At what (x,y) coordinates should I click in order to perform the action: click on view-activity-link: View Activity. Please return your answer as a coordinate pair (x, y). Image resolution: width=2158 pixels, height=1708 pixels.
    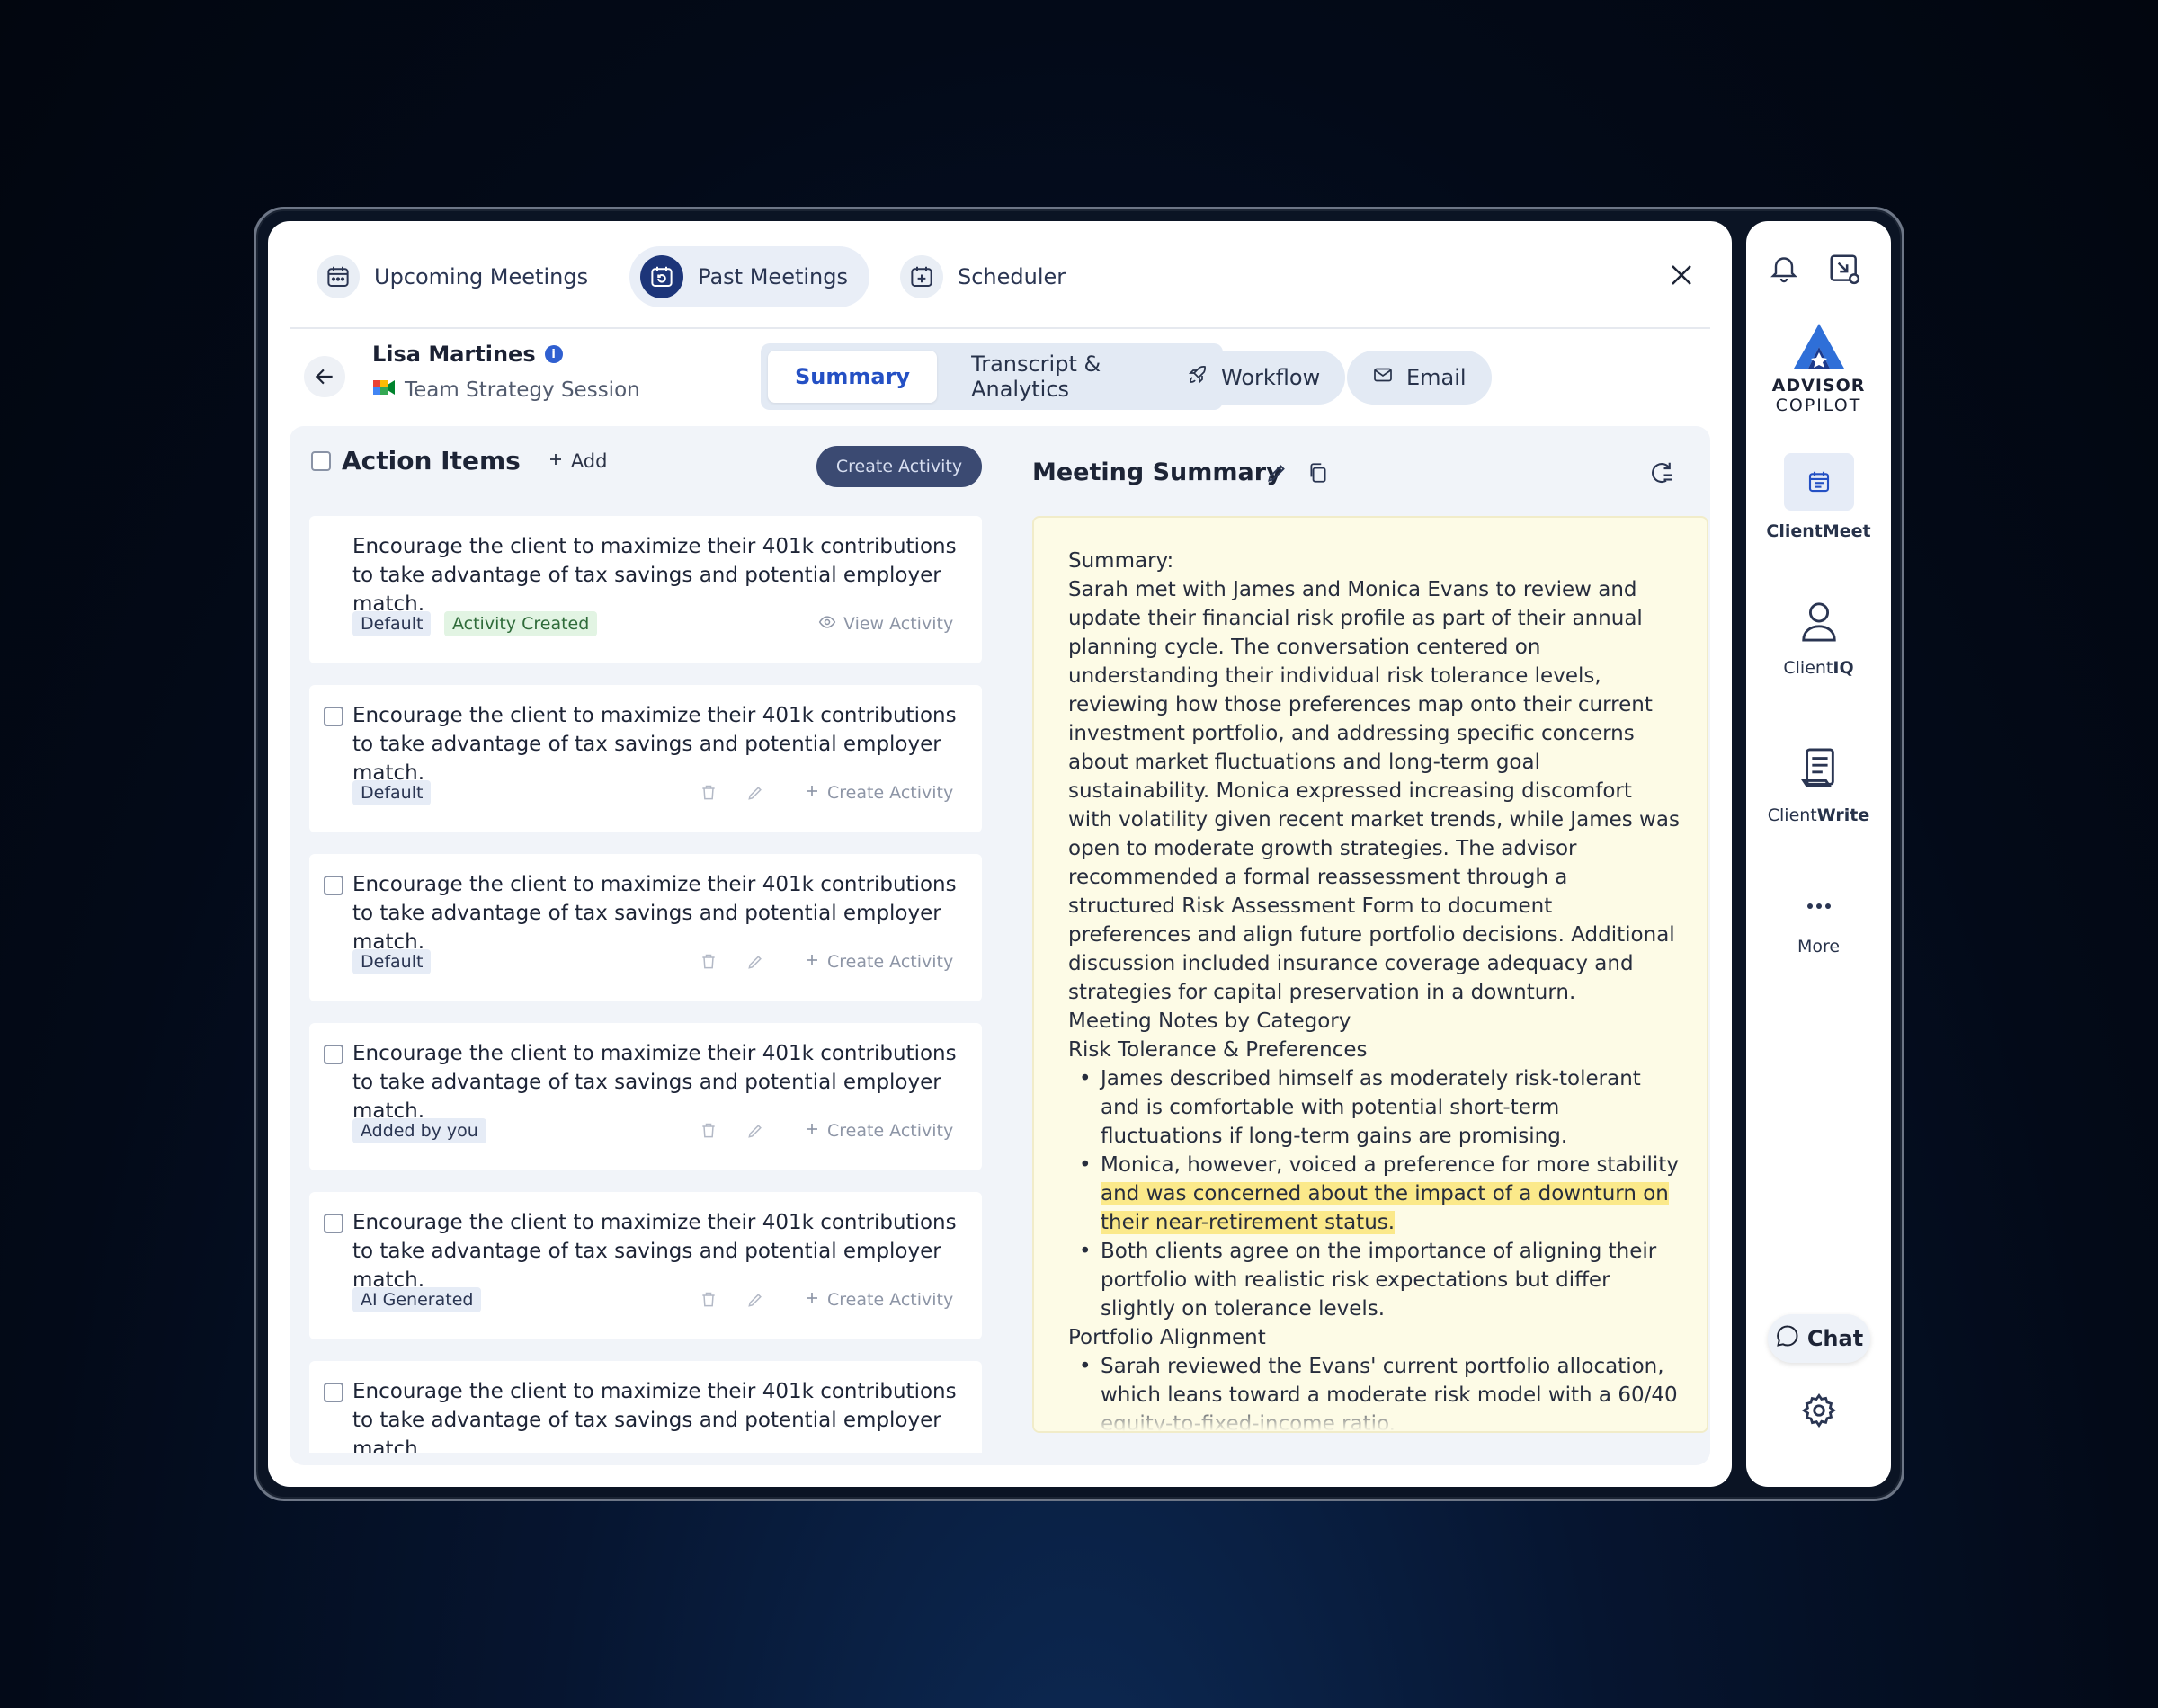
    Looking at the image, I should click on (885, 623).